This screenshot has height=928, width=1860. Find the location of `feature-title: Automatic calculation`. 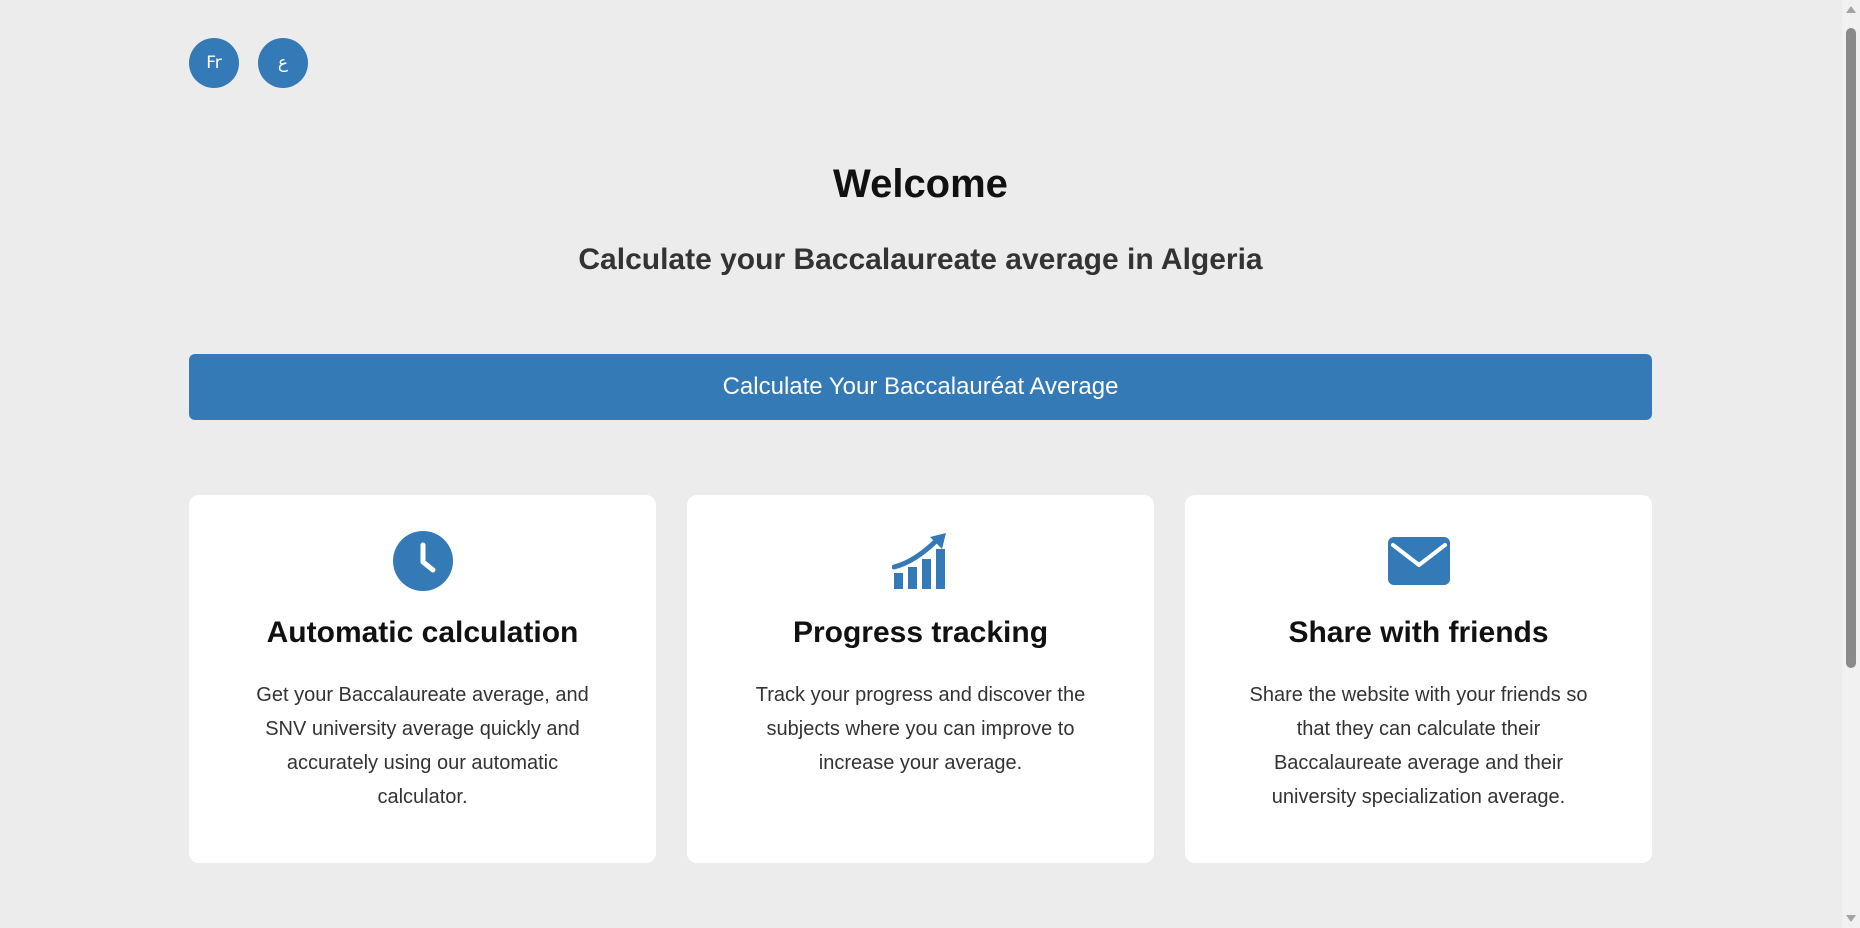

feature-title: Automatic calculation is located at coordinates (422, 632).